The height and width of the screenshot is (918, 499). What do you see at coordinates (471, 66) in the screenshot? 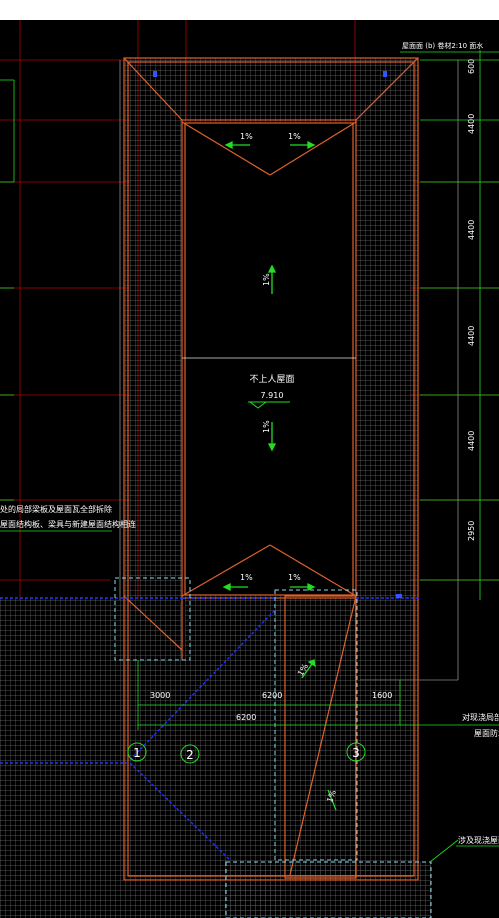
I see `dim-right-0: 600` at bounding box center [471, 66].